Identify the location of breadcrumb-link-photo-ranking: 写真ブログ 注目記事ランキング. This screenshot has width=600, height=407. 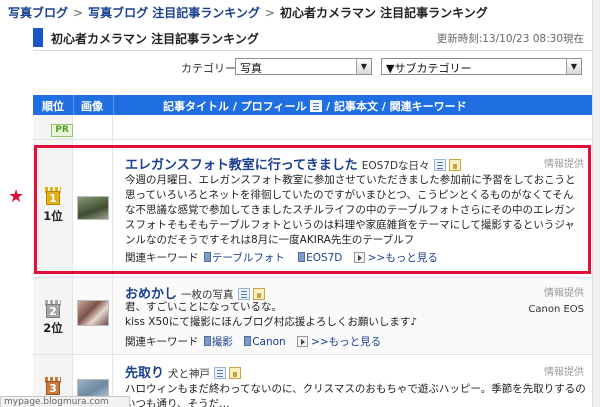
(174, 13).